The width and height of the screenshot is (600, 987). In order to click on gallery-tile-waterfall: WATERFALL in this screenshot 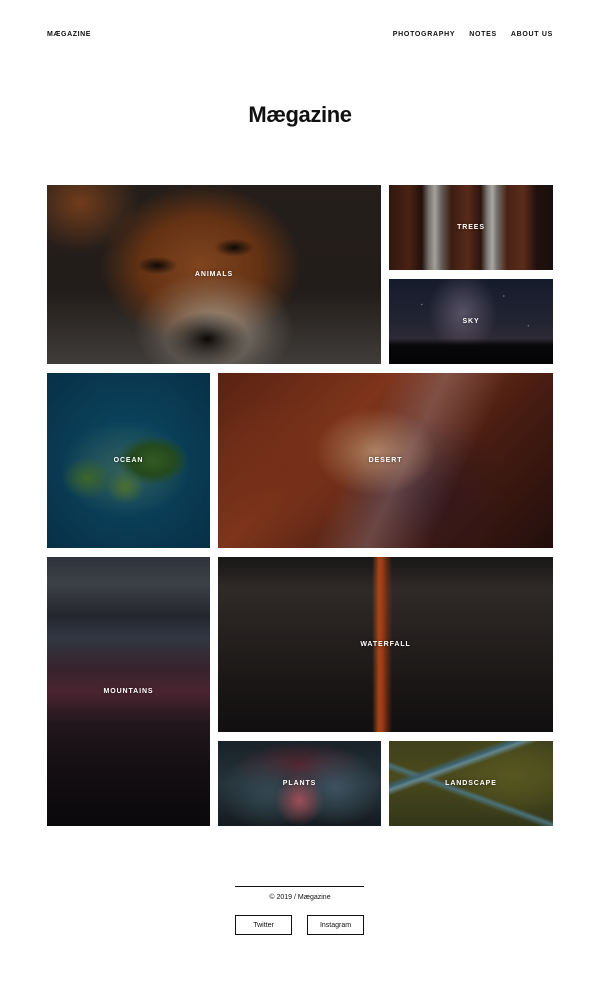, I will do `click(385, 644)`.